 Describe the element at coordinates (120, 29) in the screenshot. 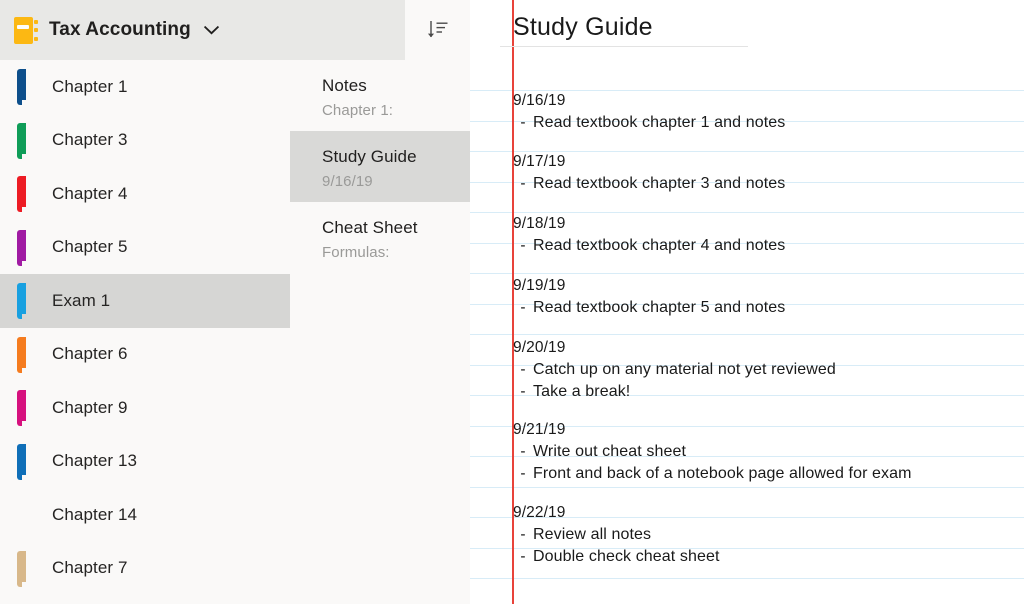

I see `notebook-title: Tax Accounting` at that location.